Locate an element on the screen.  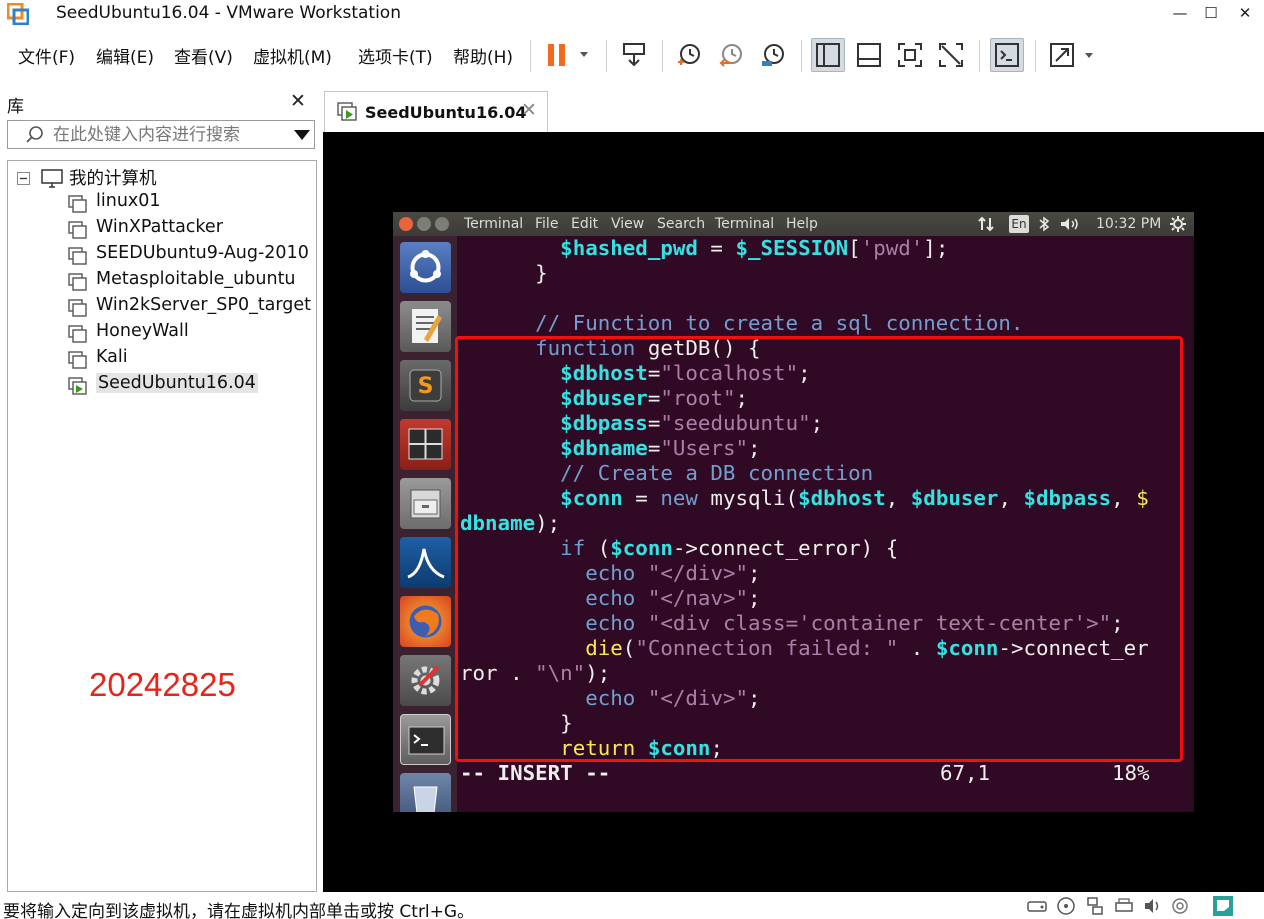
pause-button is located at coordinates (567, 55).